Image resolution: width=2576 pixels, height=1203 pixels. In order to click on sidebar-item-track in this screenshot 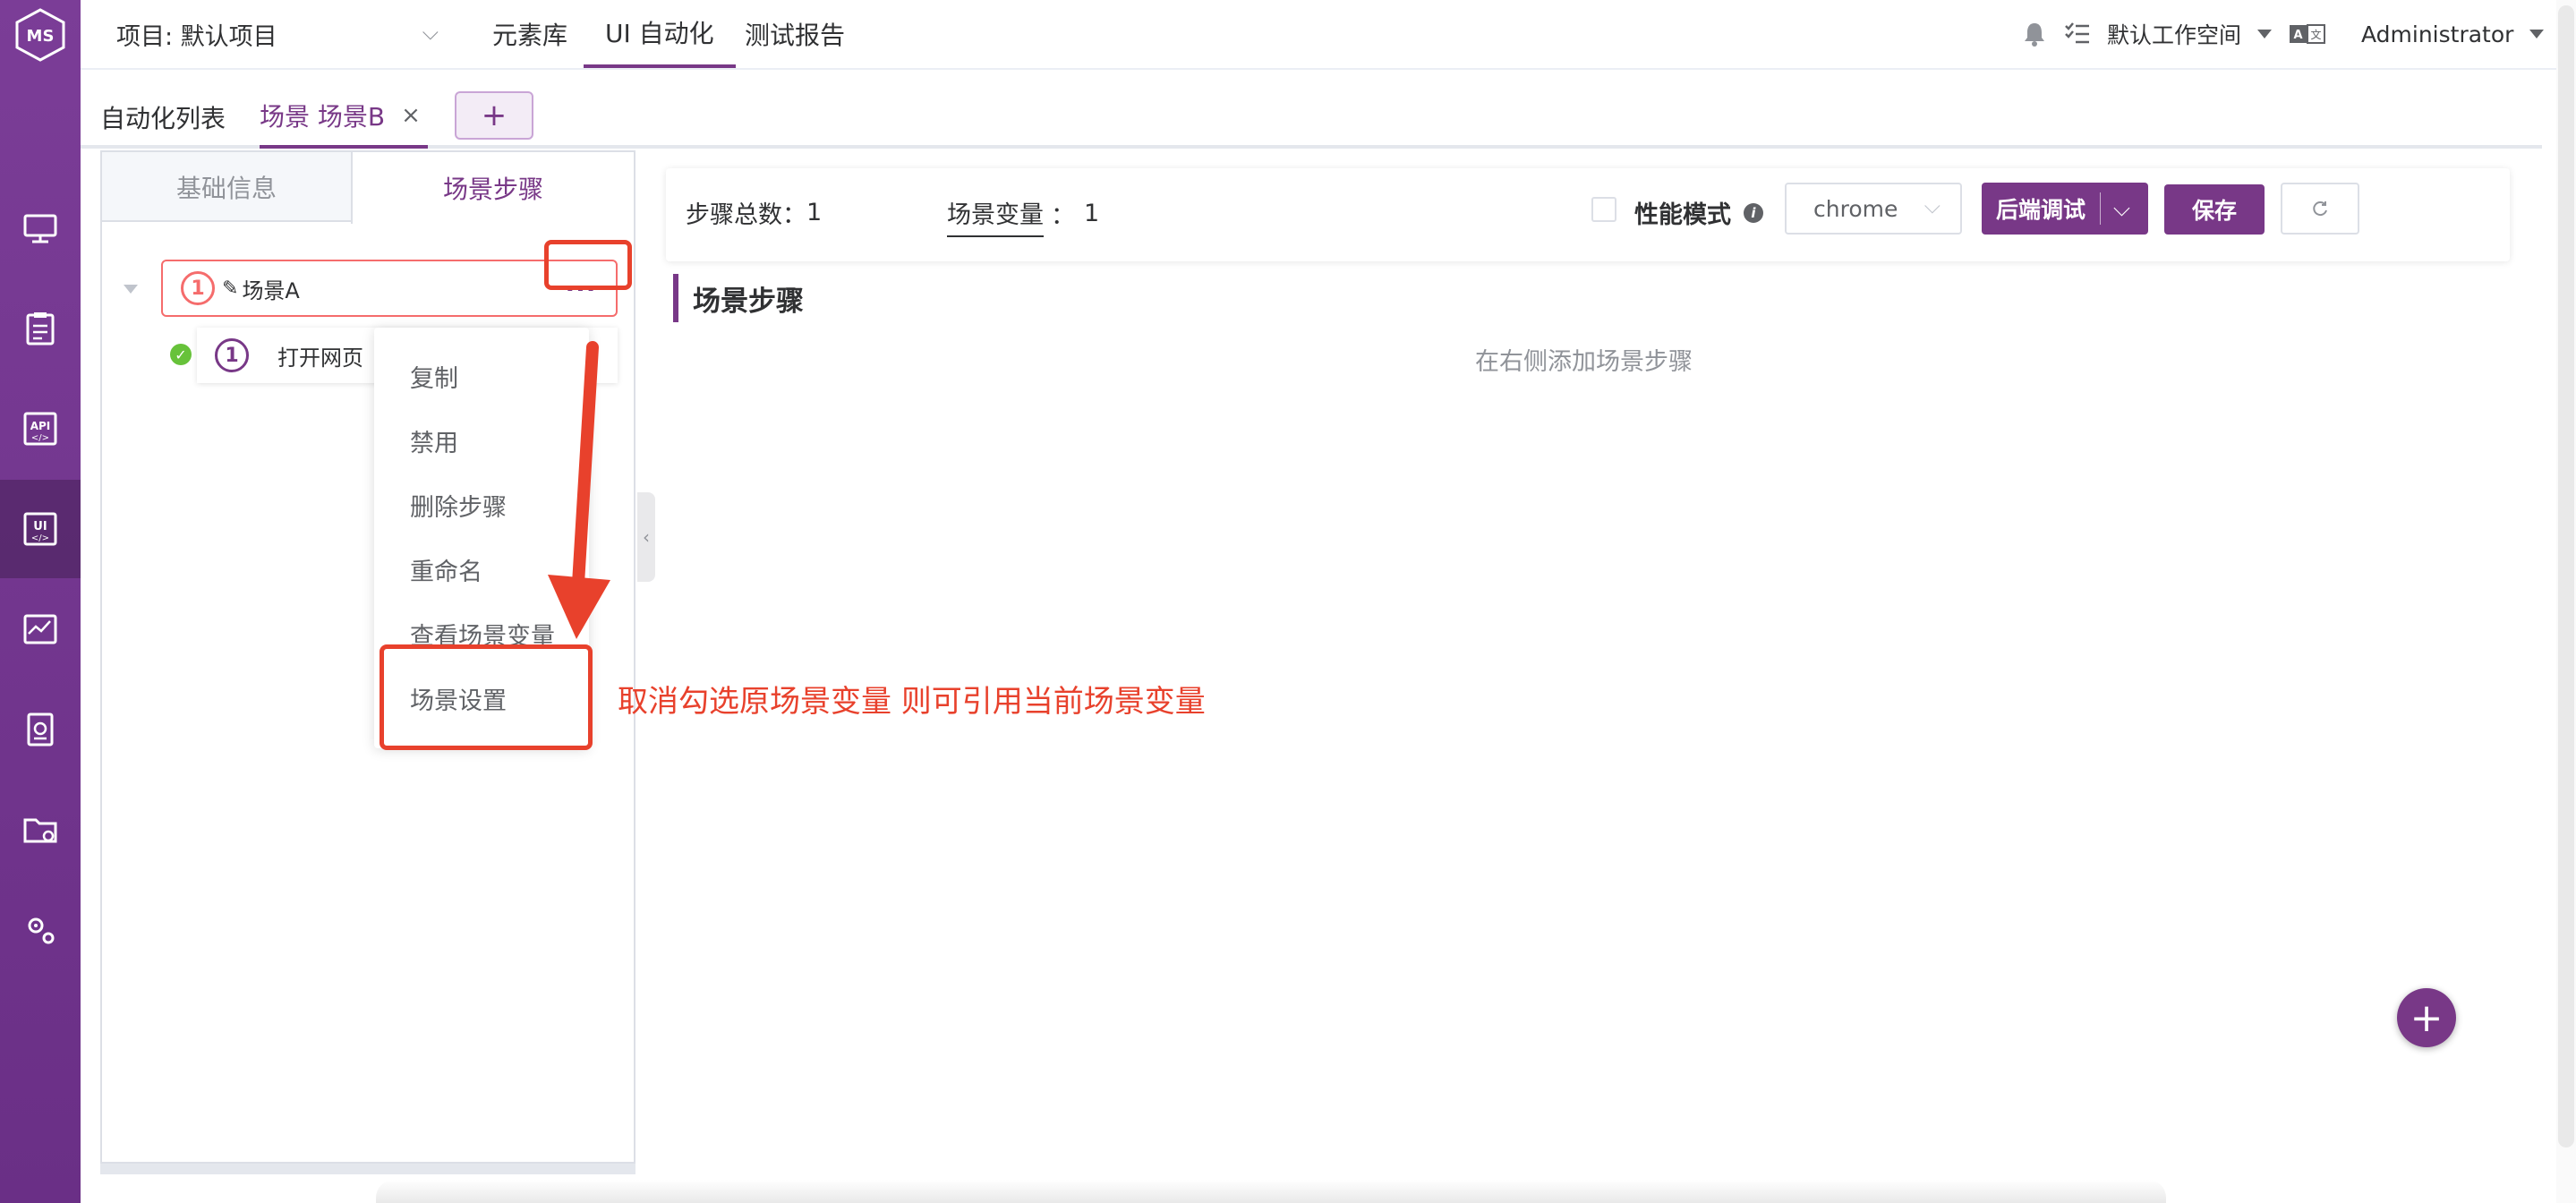, I will do `click(40, 328)`.